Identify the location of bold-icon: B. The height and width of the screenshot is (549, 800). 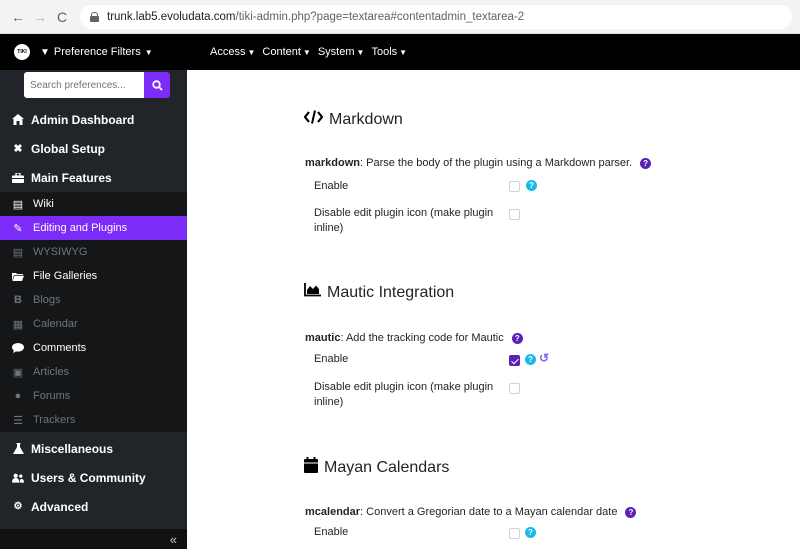
(18, 300).